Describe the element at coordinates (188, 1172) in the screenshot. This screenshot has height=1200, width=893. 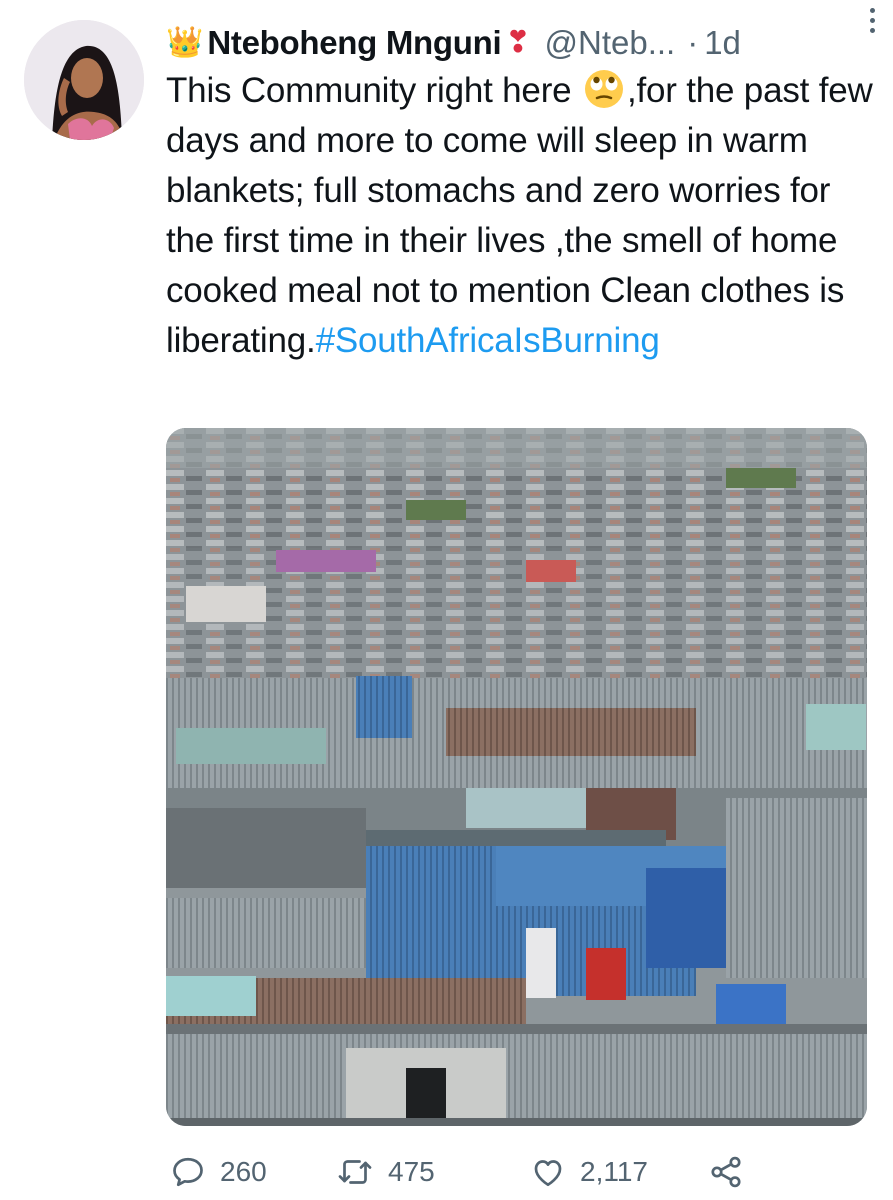
I see `reply-icon` at that location.